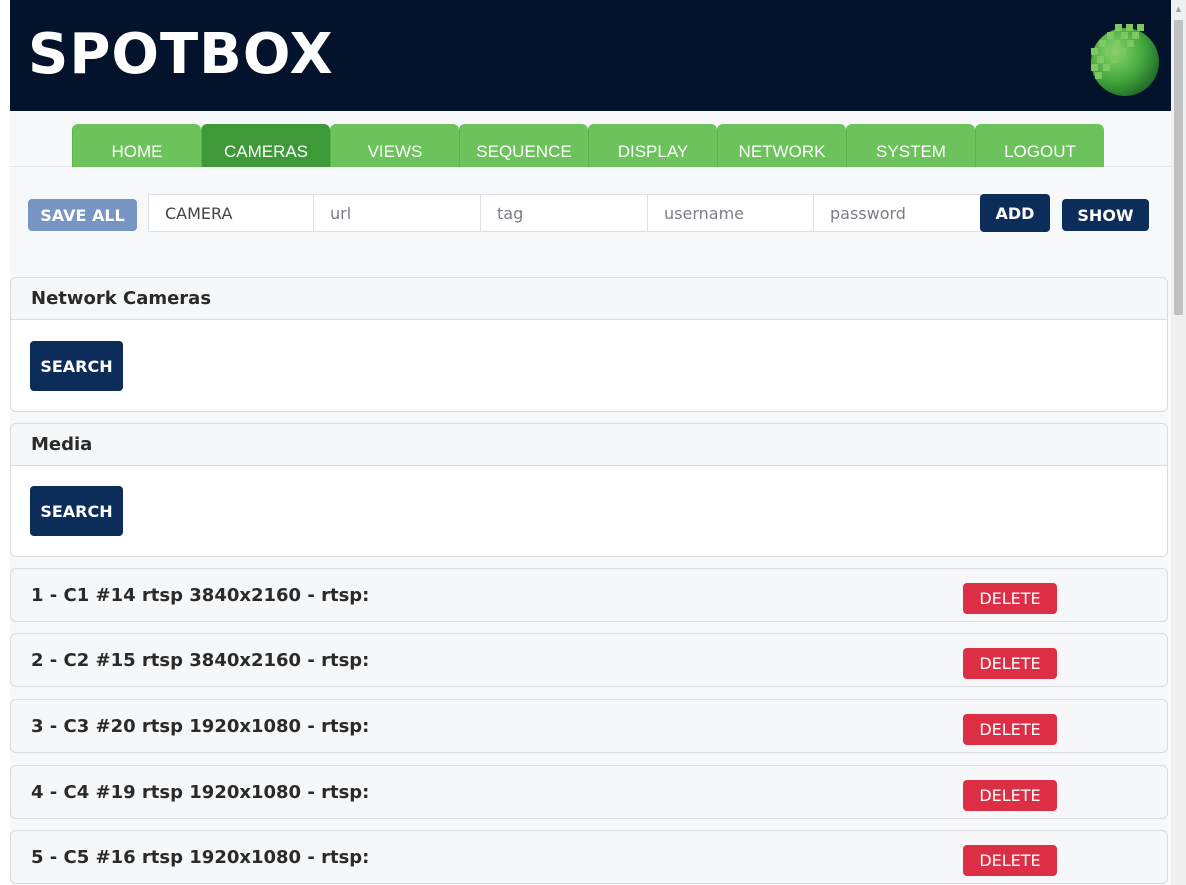  I want to click on scroll-up-arrow-icon: ▲, so click(1178, 8).